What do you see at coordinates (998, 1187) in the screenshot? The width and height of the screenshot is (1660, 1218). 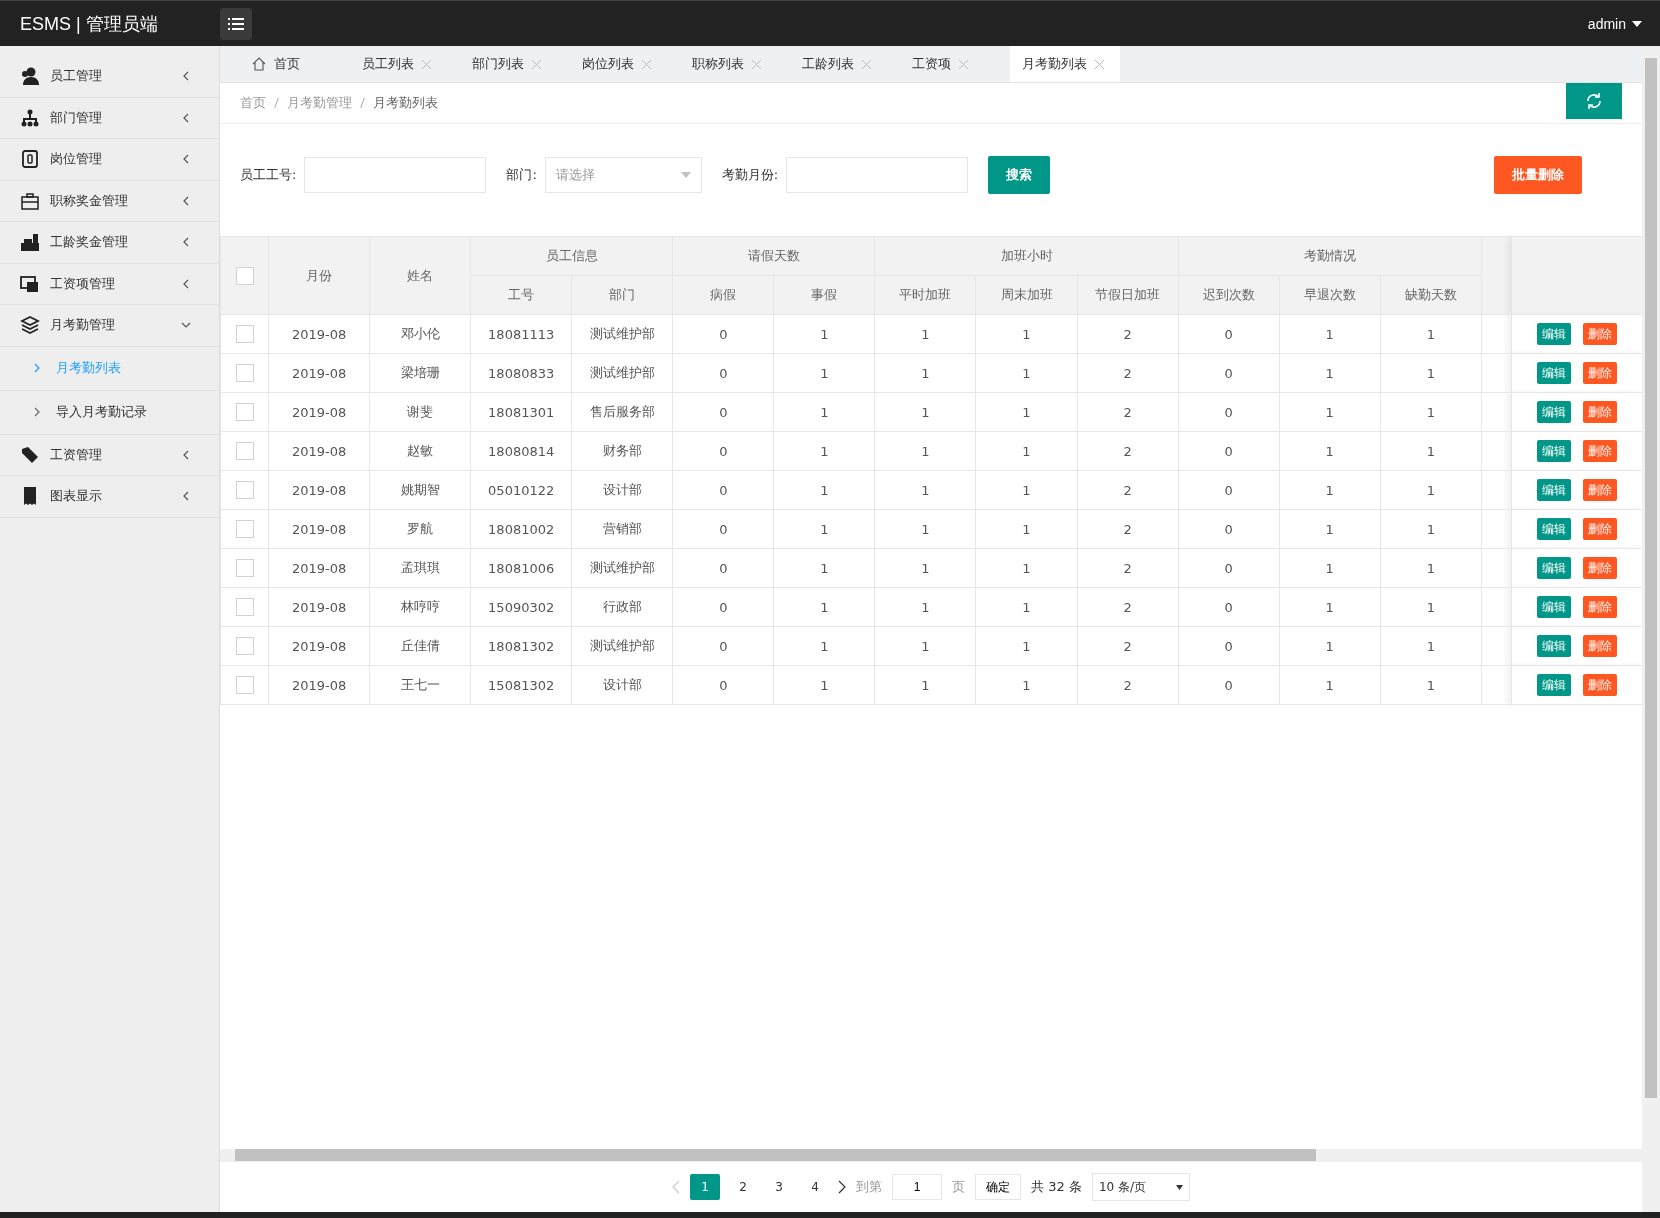 I see `confirm-button: 确定` at bounding box center [998, 1187].